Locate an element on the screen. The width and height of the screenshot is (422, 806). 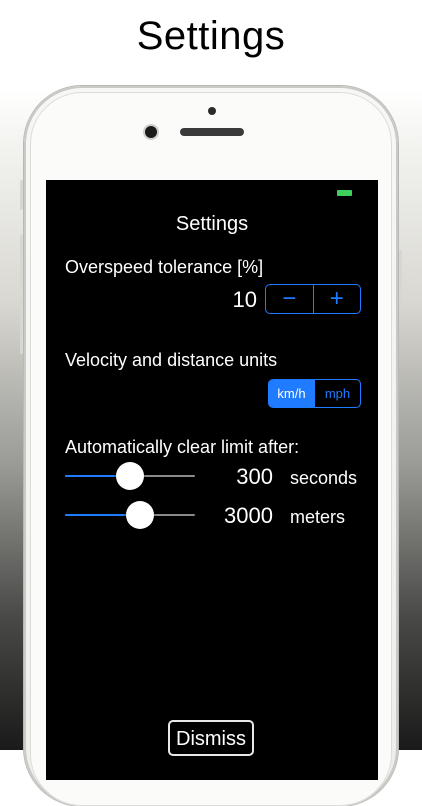
earpiece-speaker is located at coordinates (212, 132).